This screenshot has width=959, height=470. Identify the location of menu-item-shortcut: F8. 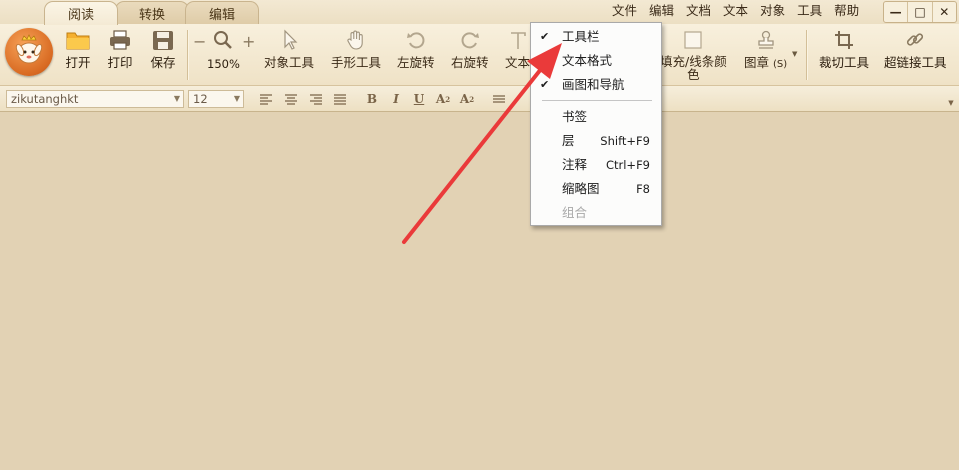
(643, 189).